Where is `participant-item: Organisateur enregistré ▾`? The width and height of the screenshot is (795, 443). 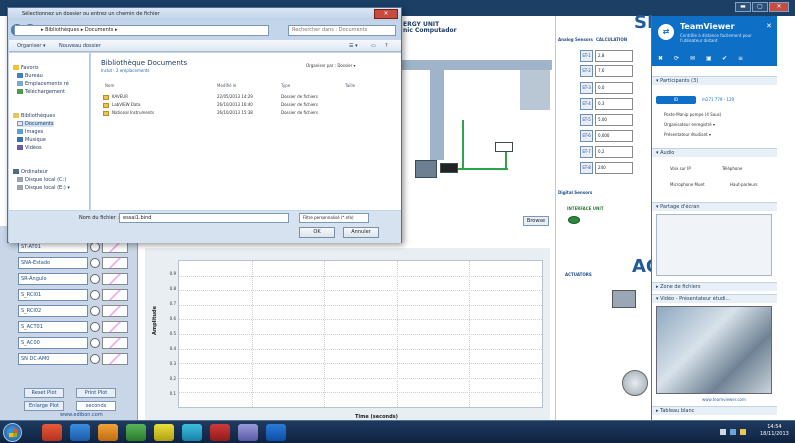
participant-item: Organisateur enregistré ▾ is located at coordinates (689, 124).